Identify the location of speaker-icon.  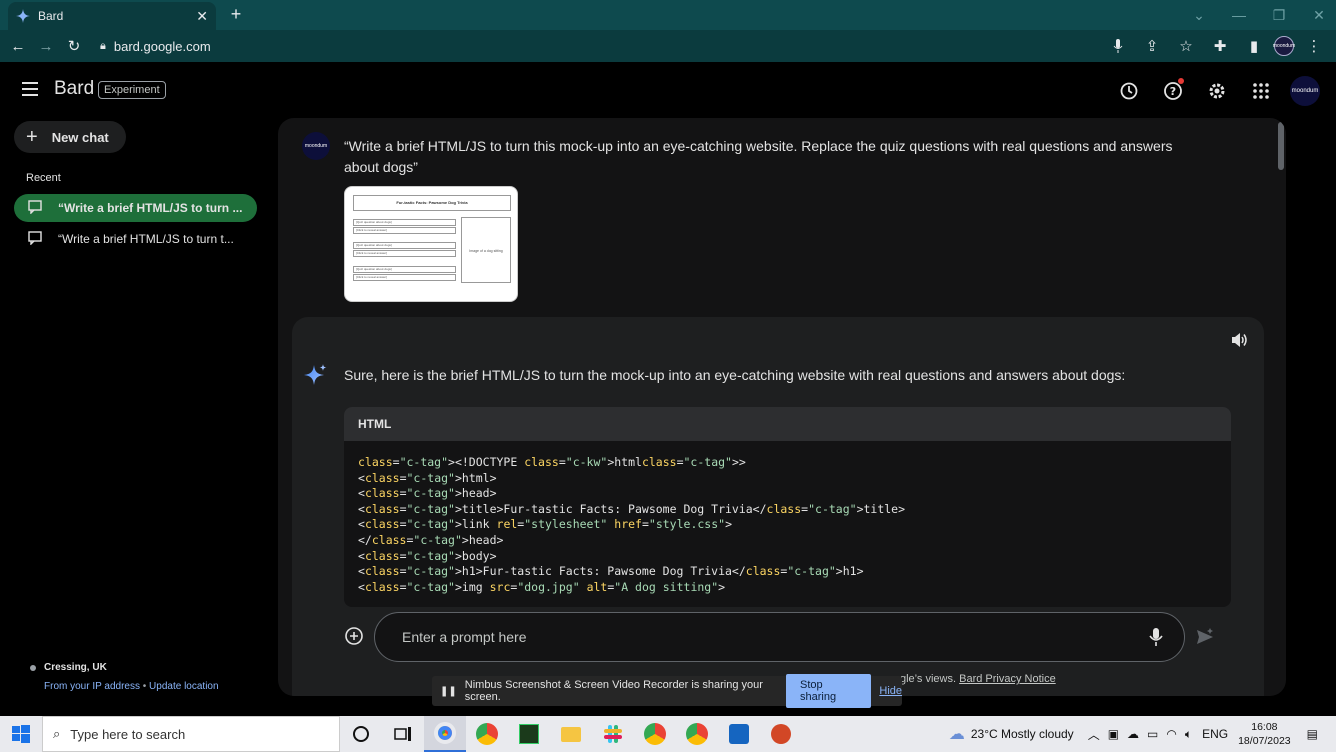
(1239, 342).